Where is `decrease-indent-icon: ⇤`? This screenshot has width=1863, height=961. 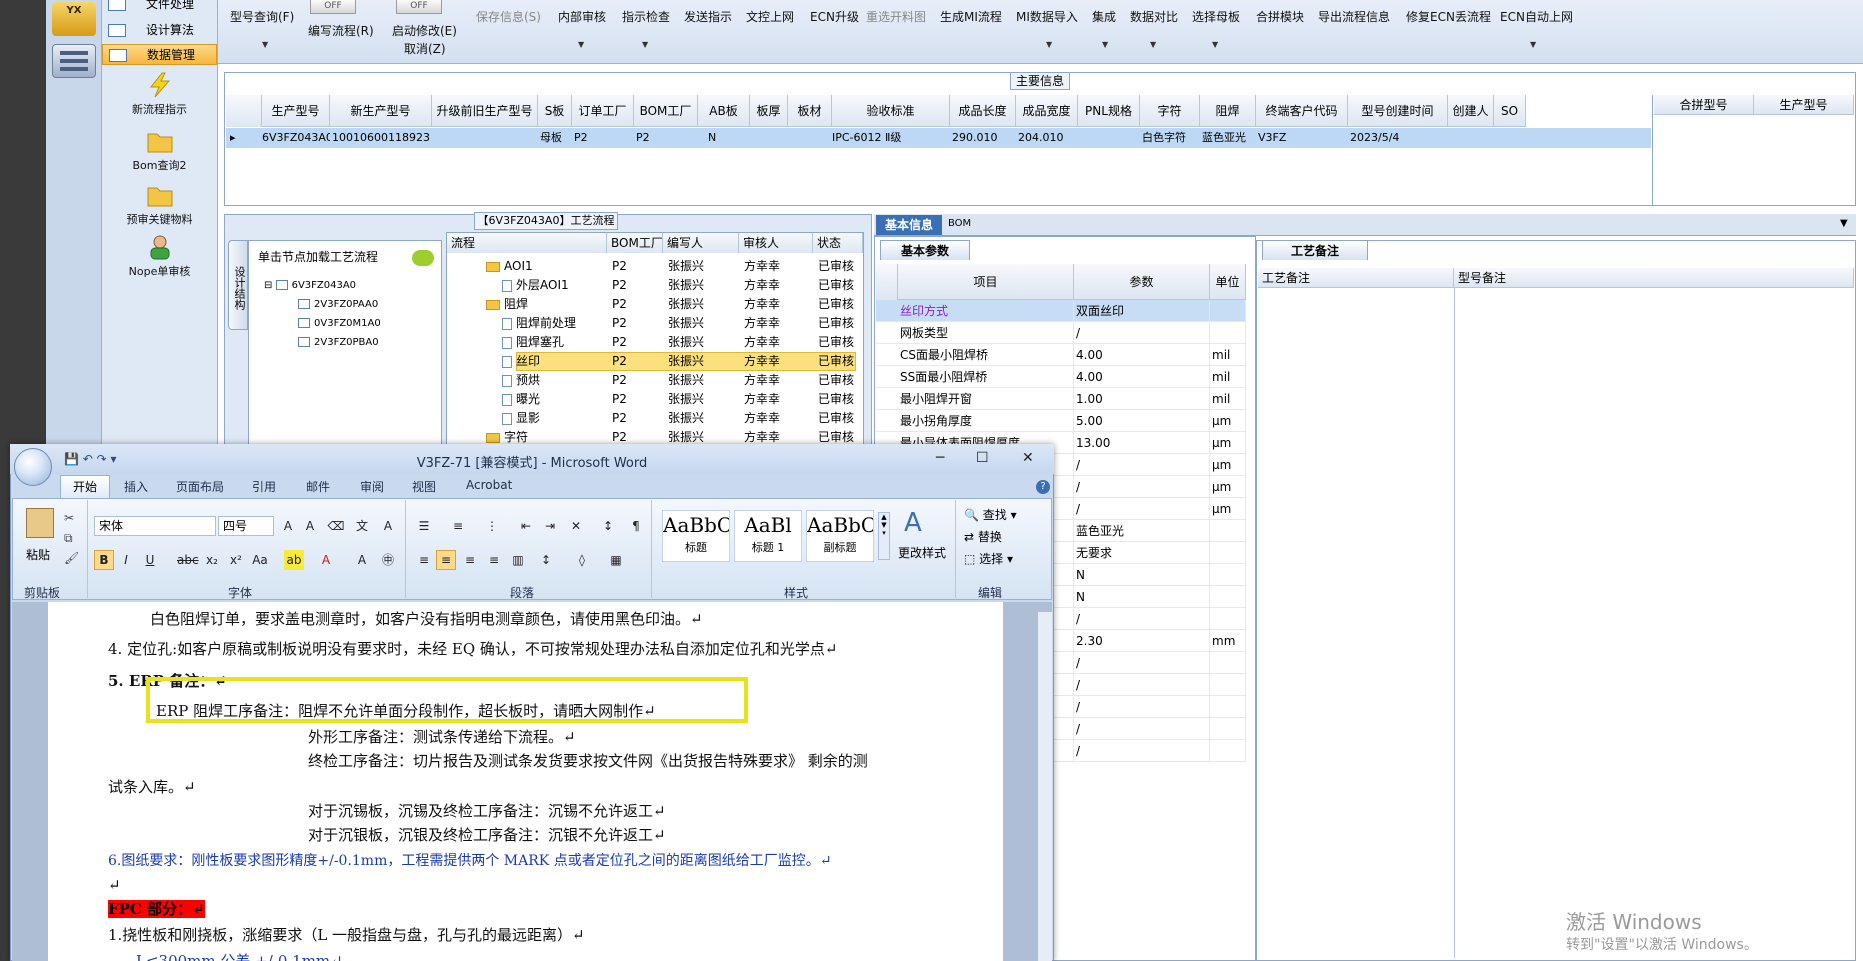
decrease-indent-icon: ⇤ is located at coordinates (526, 526).